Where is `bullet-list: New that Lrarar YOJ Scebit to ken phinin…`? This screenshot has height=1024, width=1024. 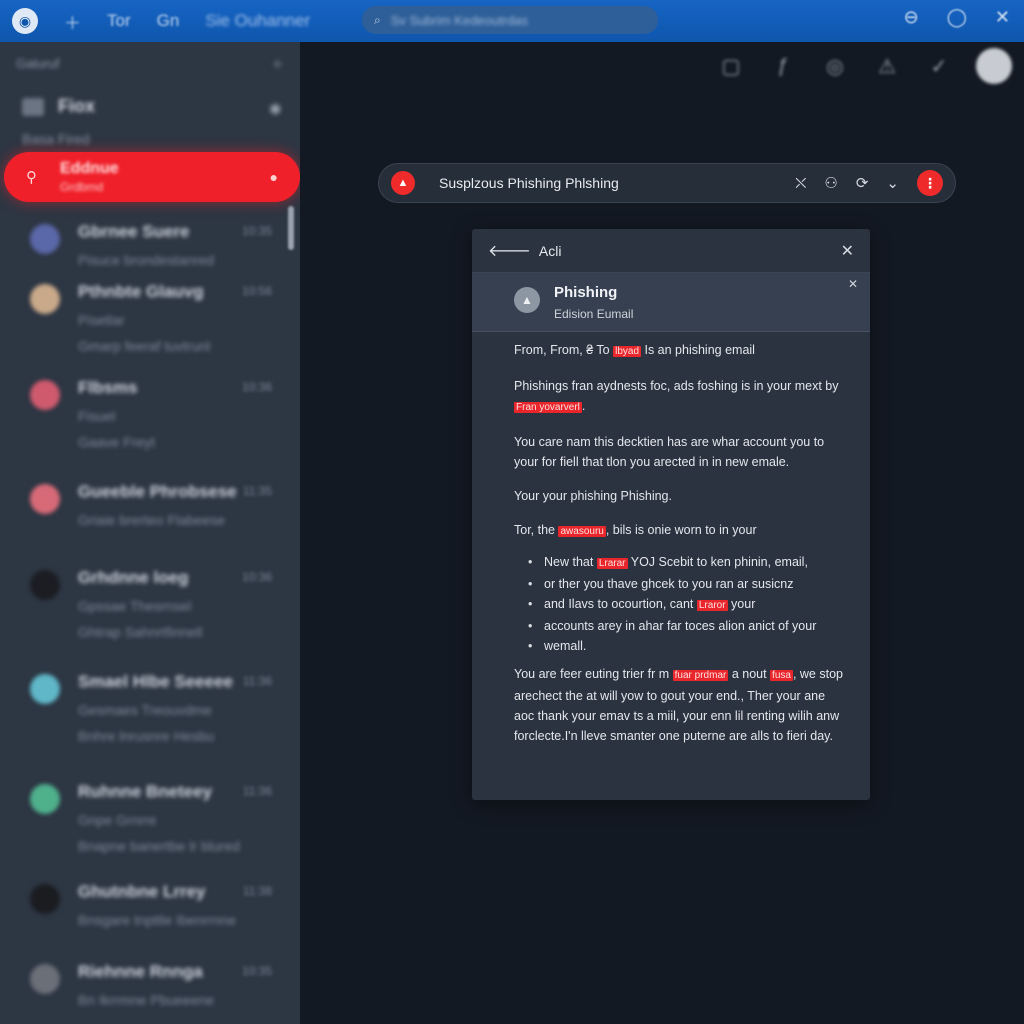
bullet-list: New that Lrarar YOJ Scebit to ken phinin… is located at coordinates (679, 604).